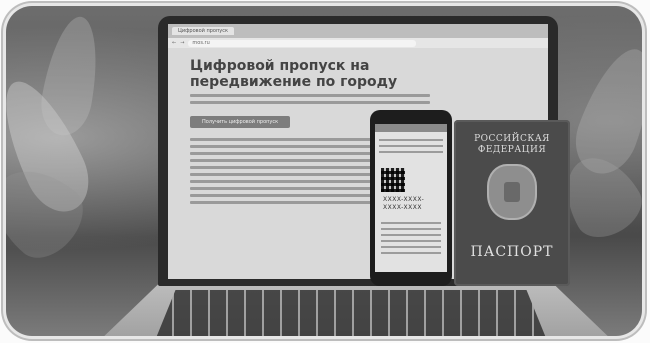  I want to click on emblem-shield, so click(512, 192).